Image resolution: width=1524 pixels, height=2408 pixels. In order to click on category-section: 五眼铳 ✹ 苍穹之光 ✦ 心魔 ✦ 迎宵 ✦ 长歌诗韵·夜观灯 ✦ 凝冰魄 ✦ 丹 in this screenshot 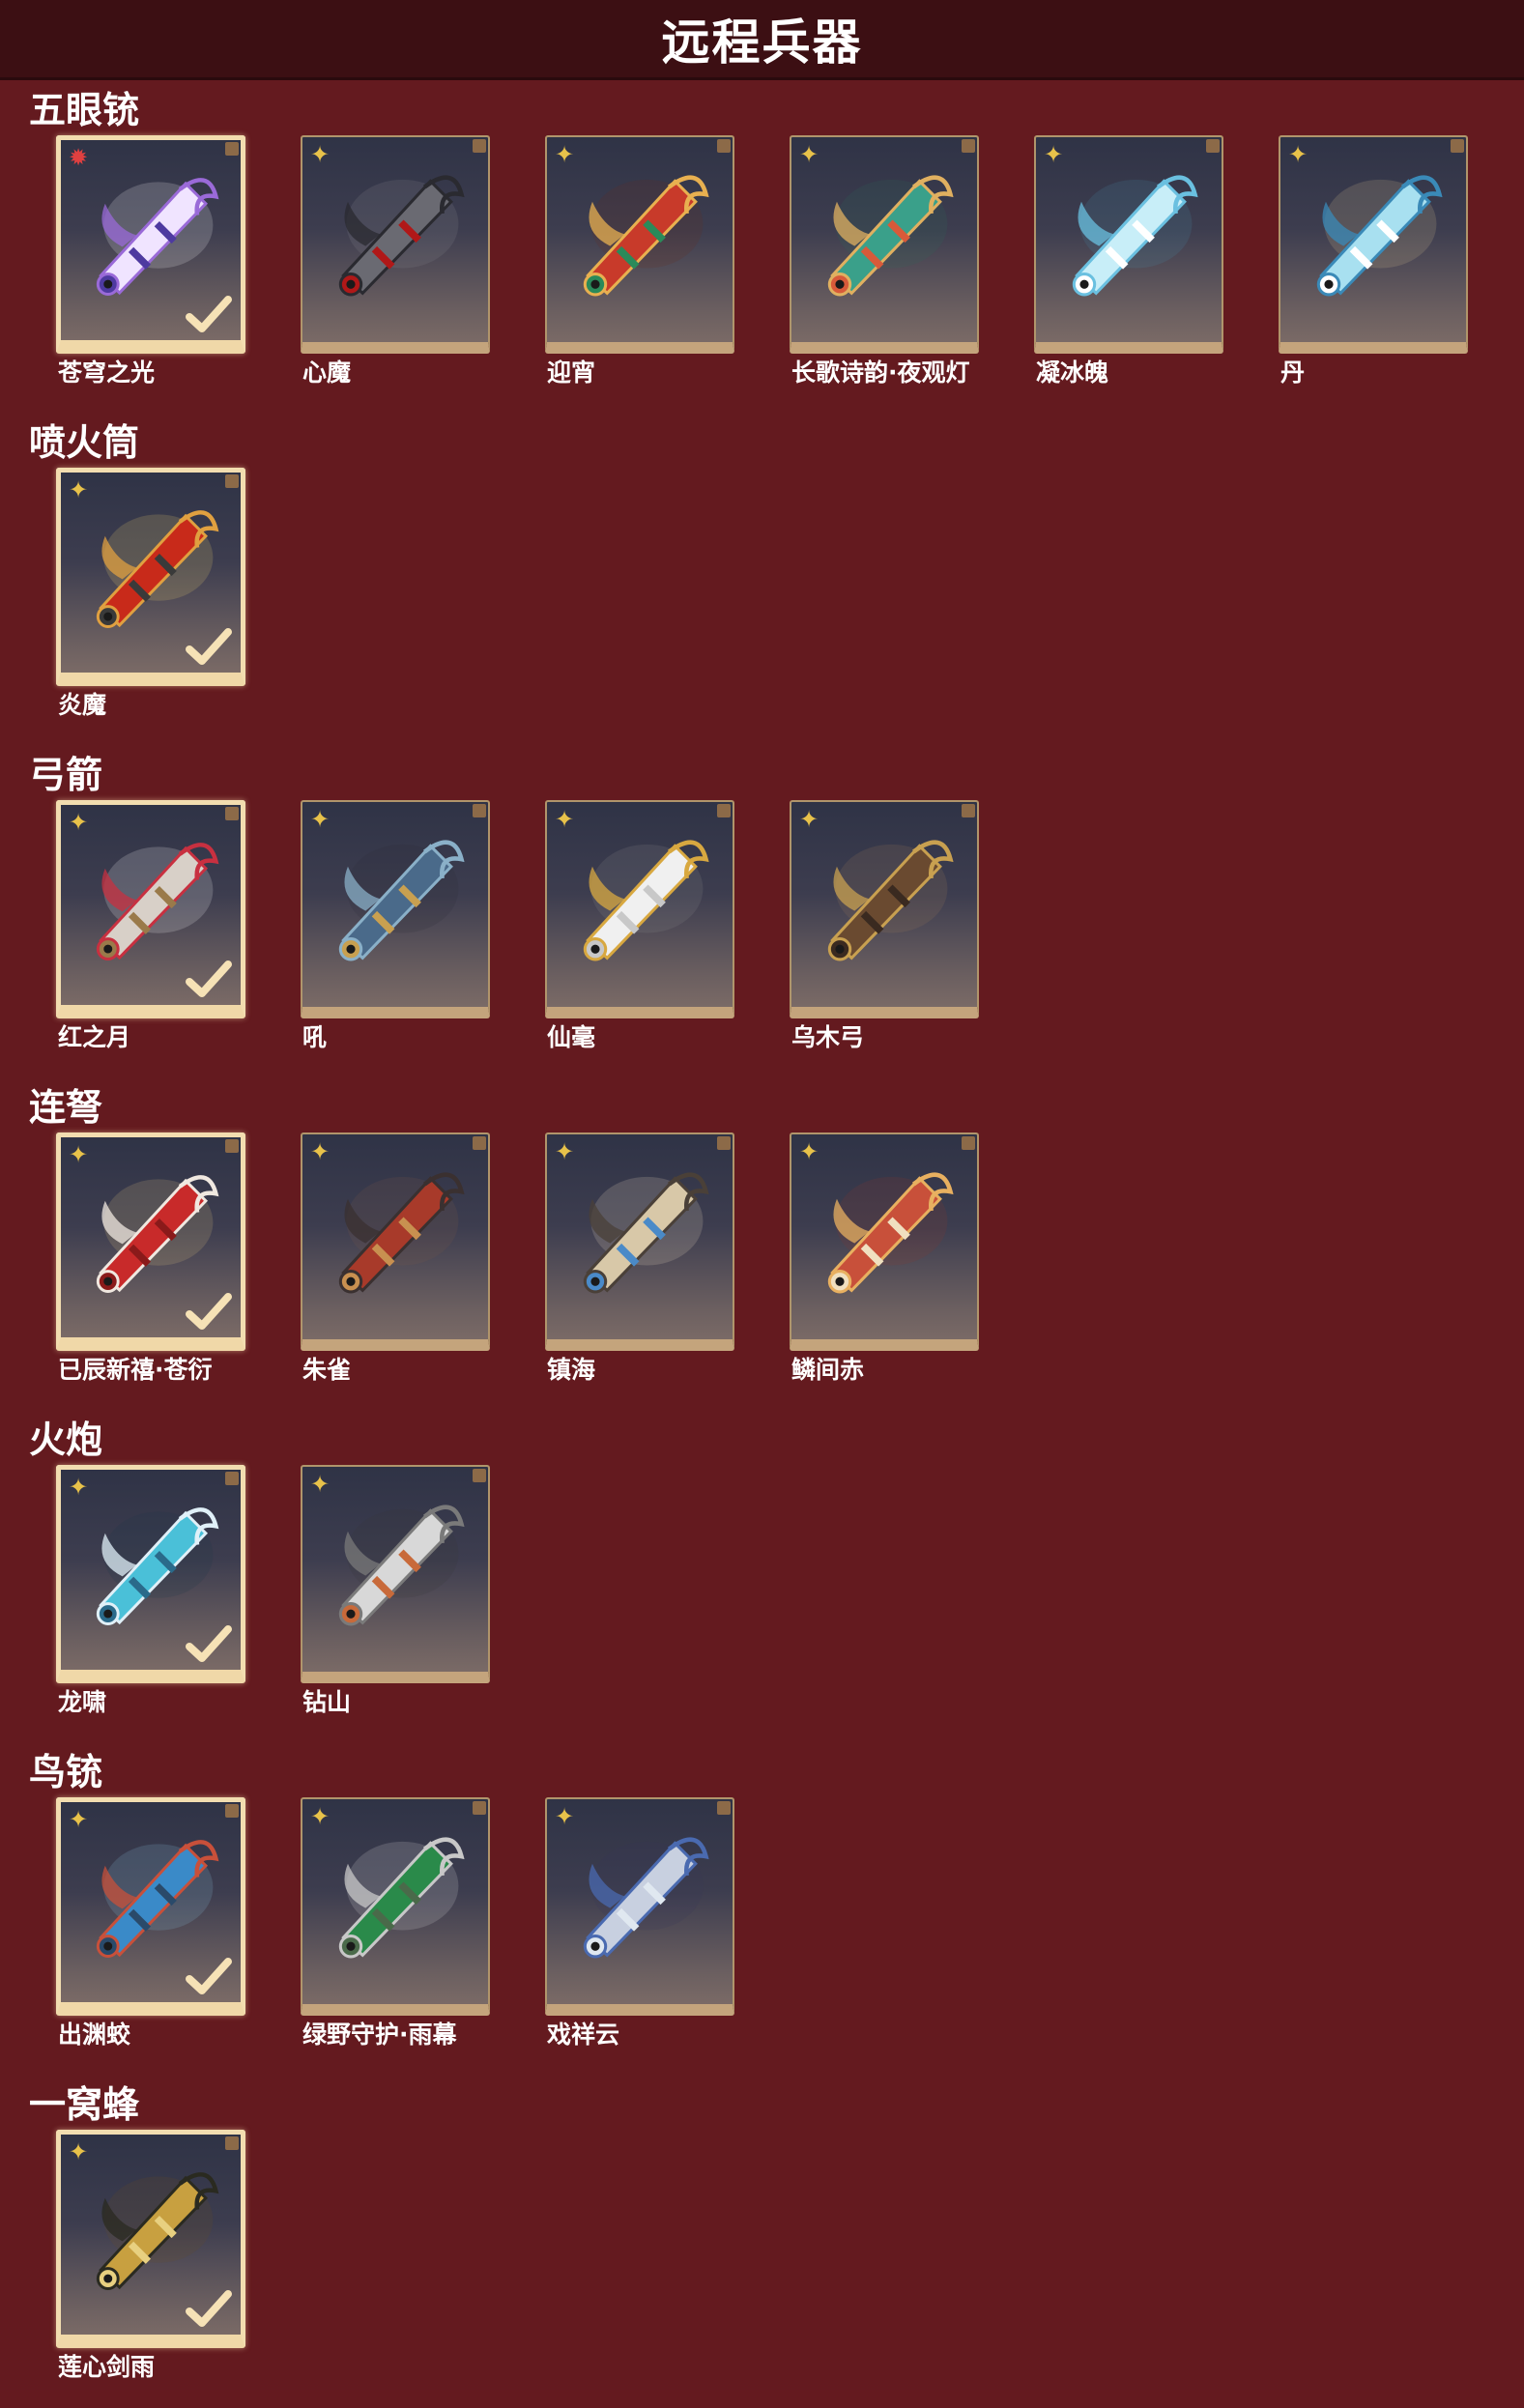, I will do `click(762, 248)`.